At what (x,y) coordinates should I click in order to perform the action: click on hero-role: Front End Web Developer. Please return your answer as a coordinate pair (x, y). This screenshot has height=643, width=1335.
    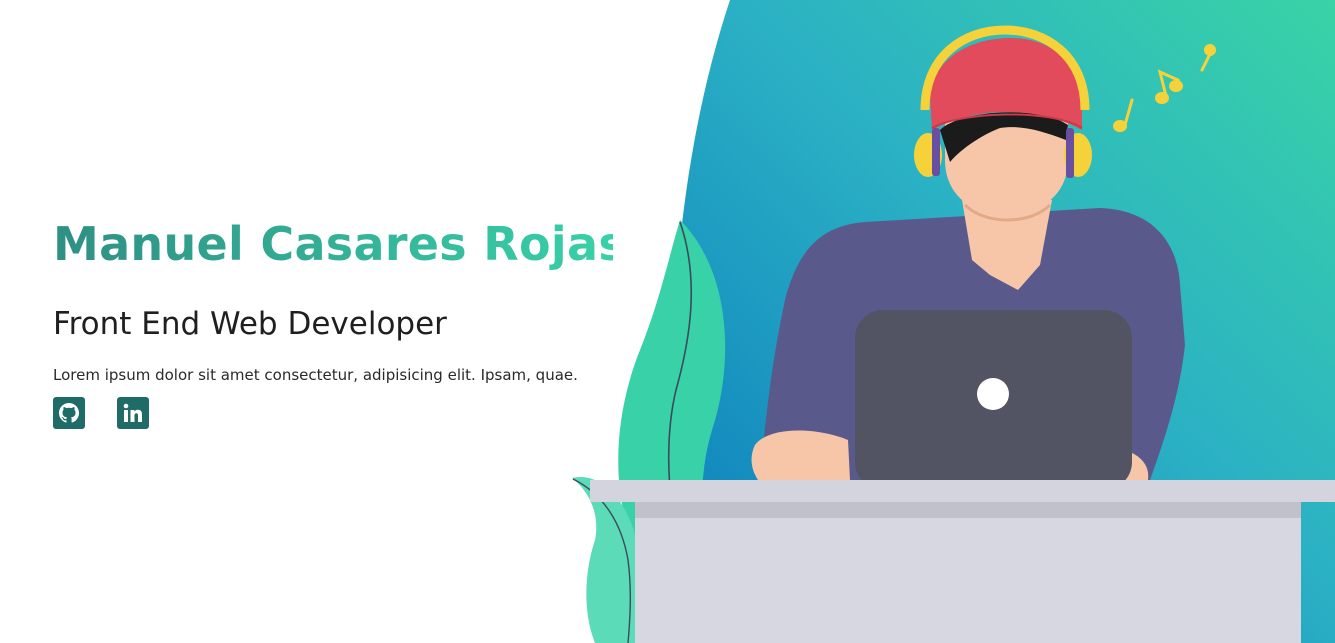
    Looking at the image, I should click on (250, 324).